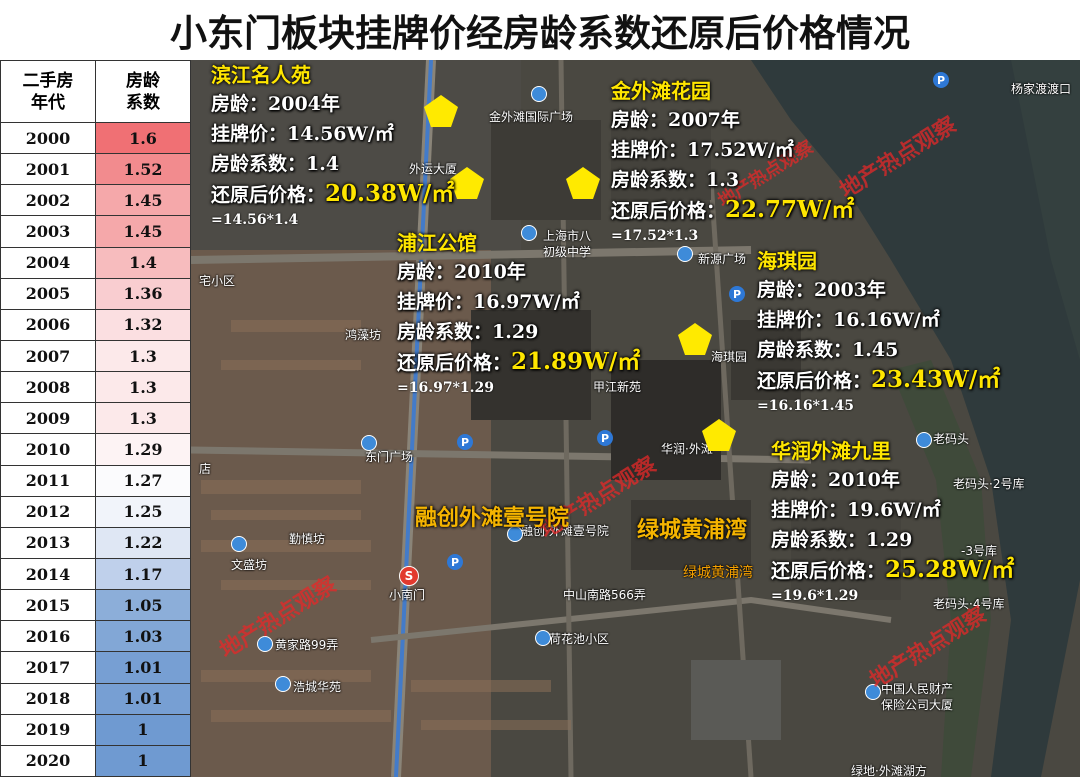 The height and width of the screenshot is (777, 1080). What do you see at coordinates (805, 406) in the screenshot?
I see `card-formula: =16.16*1.45` at bounding box center [805, 406].